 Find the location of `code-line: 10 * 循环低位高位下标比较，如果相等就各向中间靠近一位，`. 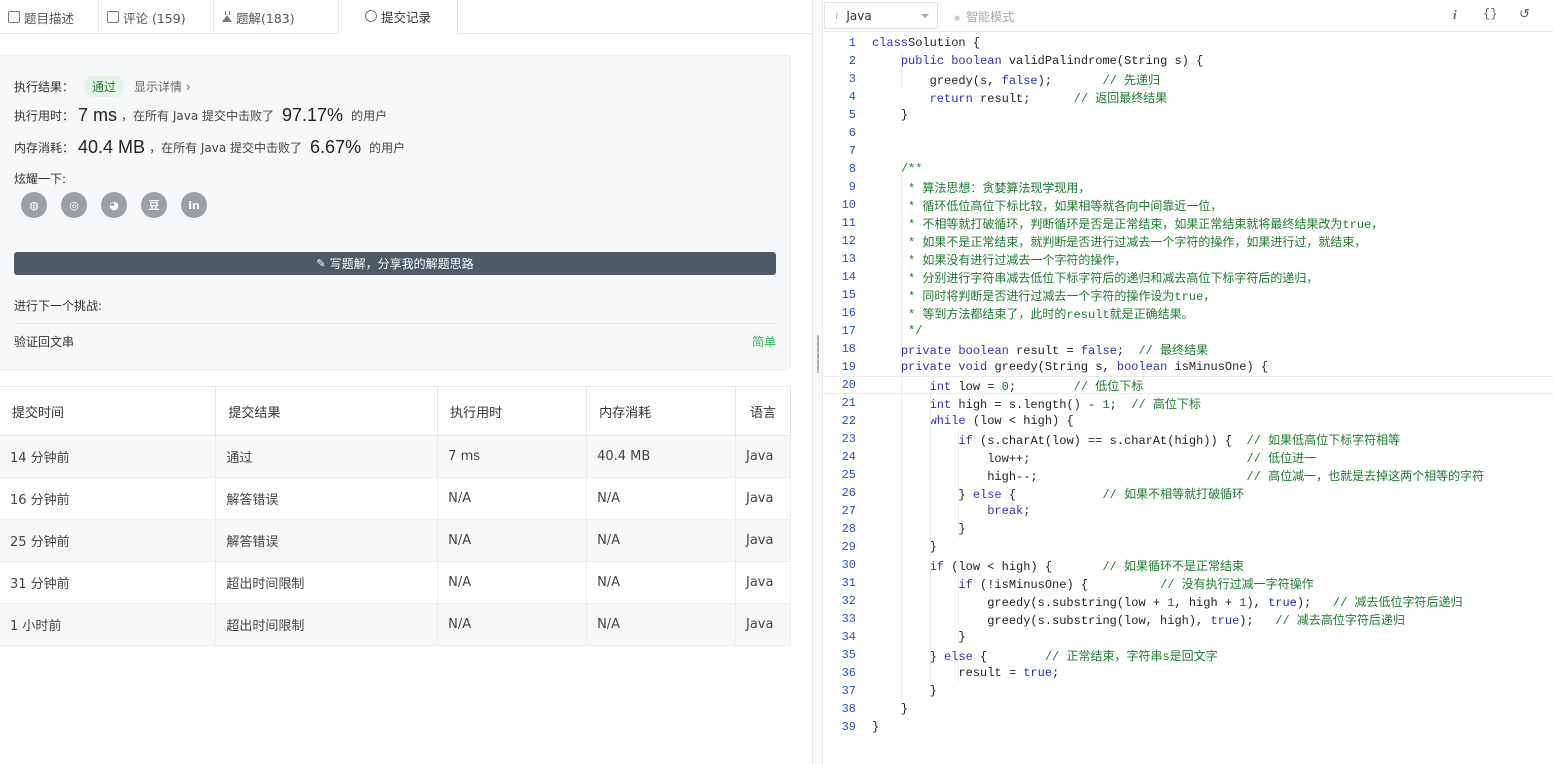

code-line: 10 * 循环低位高位下标比较，如果相等就各向中间靠近一位， is located at coordinates (1188, 205).